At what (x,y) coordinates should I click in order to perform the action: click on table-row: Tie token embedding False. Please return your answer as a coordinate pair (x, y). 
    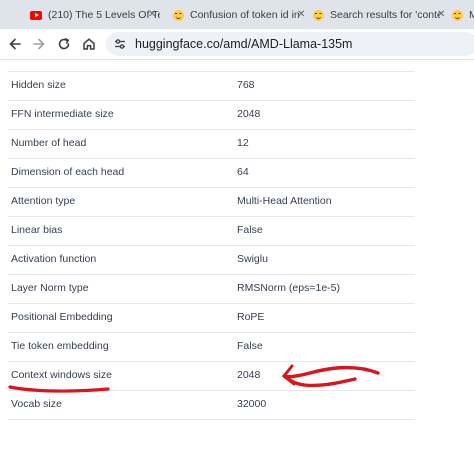
    Looking at the image, I should click on (211, 347).